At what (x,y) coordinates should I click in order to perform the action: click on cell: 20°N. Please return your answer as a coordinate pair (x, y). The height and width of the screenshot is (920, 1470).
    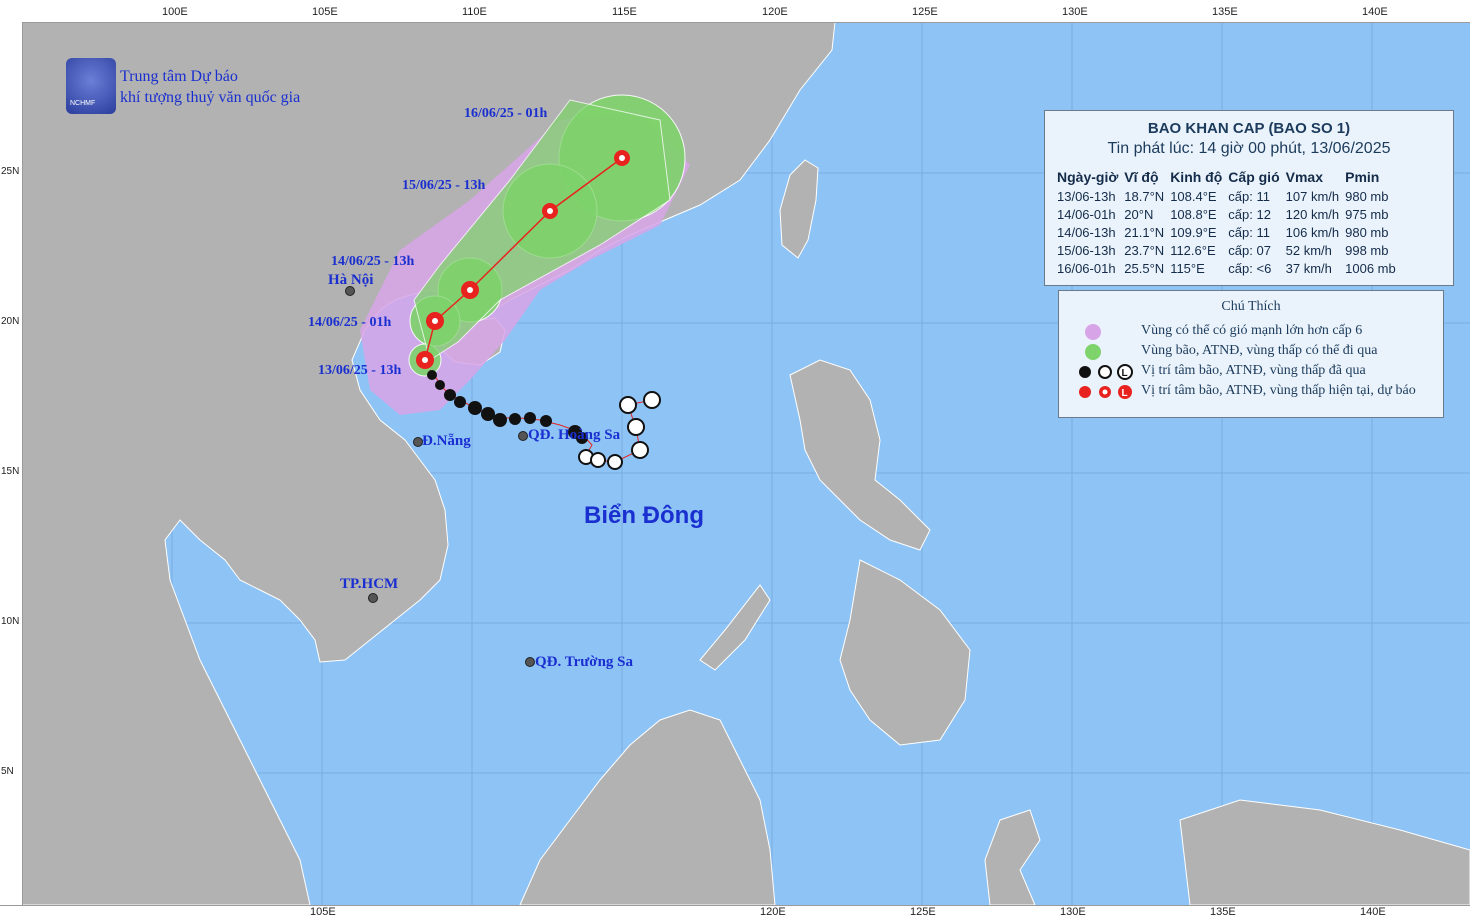
    Looking at the image, I should click on (1139, 214).